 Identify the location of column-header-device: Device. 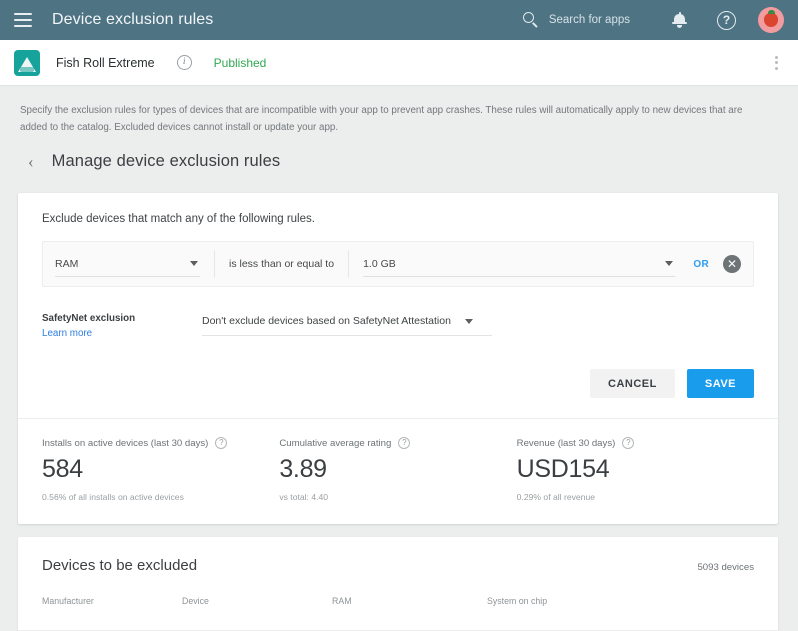
(257, 601).